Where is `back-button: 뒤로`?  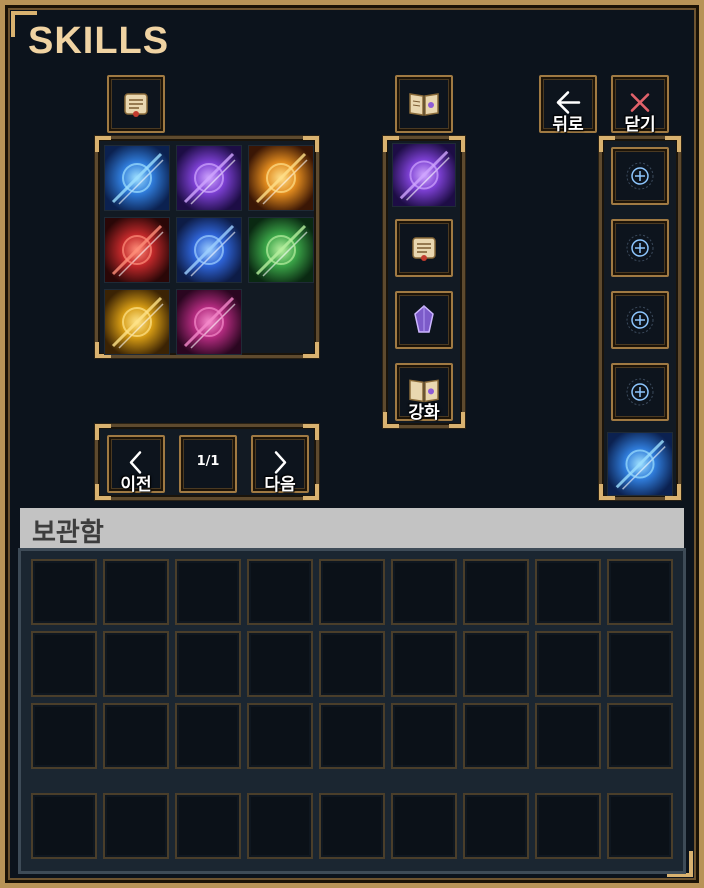
back-button: 뒤로 is located at coordinates (568, 105).